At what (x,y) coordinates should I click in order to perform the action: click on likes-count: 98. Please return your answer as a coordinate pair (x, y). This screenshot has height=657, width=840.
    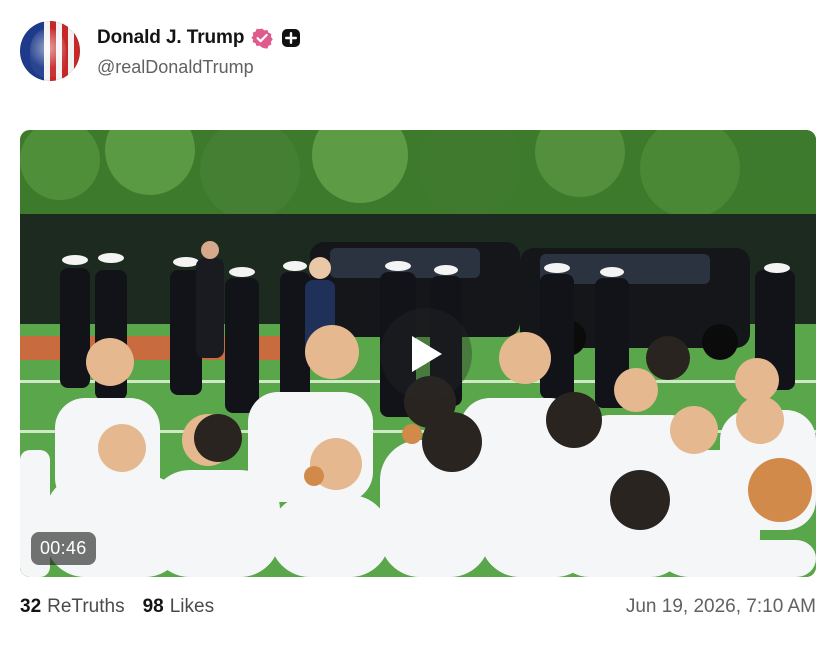
    Looking at the image, I should click on (153, 606).